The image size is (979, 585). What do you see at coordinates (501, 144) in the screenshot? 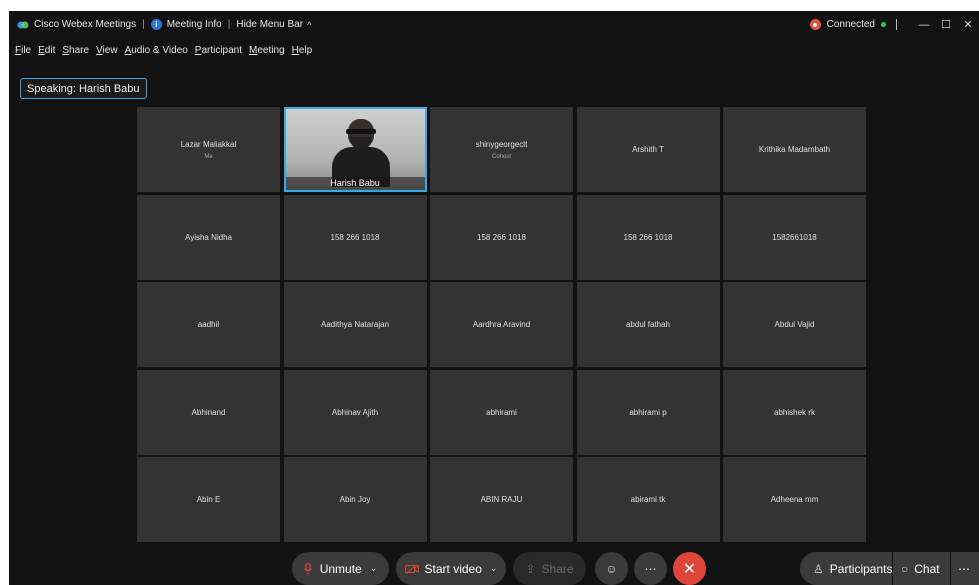
I see `participant-name: shinygeorgeclt` at bounding box center [501, 144].